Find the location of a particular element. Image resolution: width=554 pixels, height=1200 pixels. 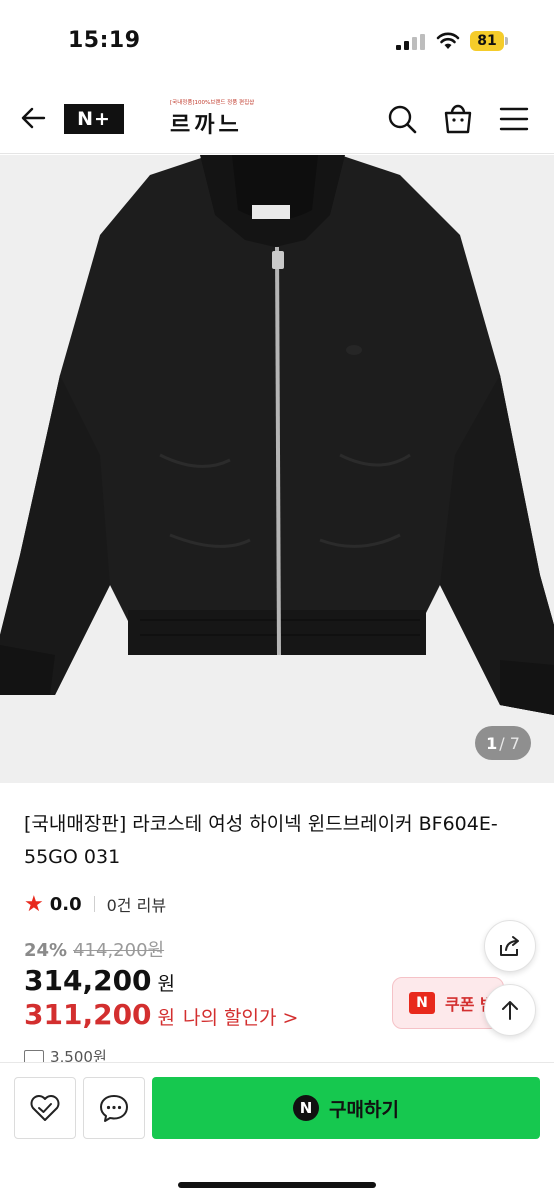

sale-price-unit: 원 is located at coordinates (166, 984).